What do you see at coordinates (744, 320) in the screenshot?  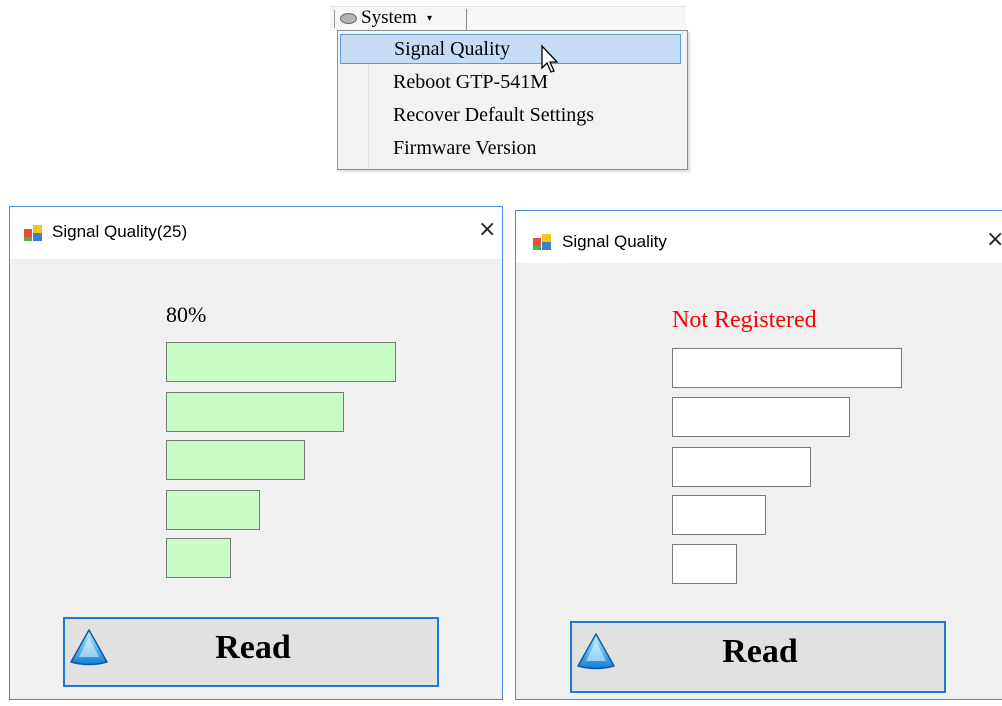 I see `registration-status-label: Not Registered` at bounding box center [744, 320].